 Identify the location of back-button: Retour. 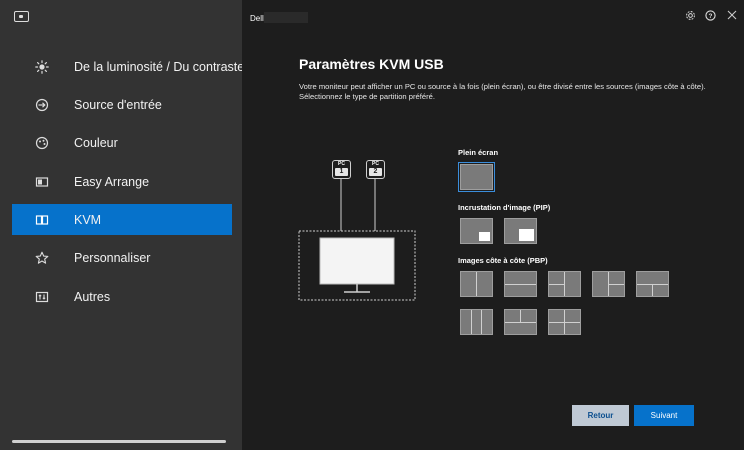
(600, 415).